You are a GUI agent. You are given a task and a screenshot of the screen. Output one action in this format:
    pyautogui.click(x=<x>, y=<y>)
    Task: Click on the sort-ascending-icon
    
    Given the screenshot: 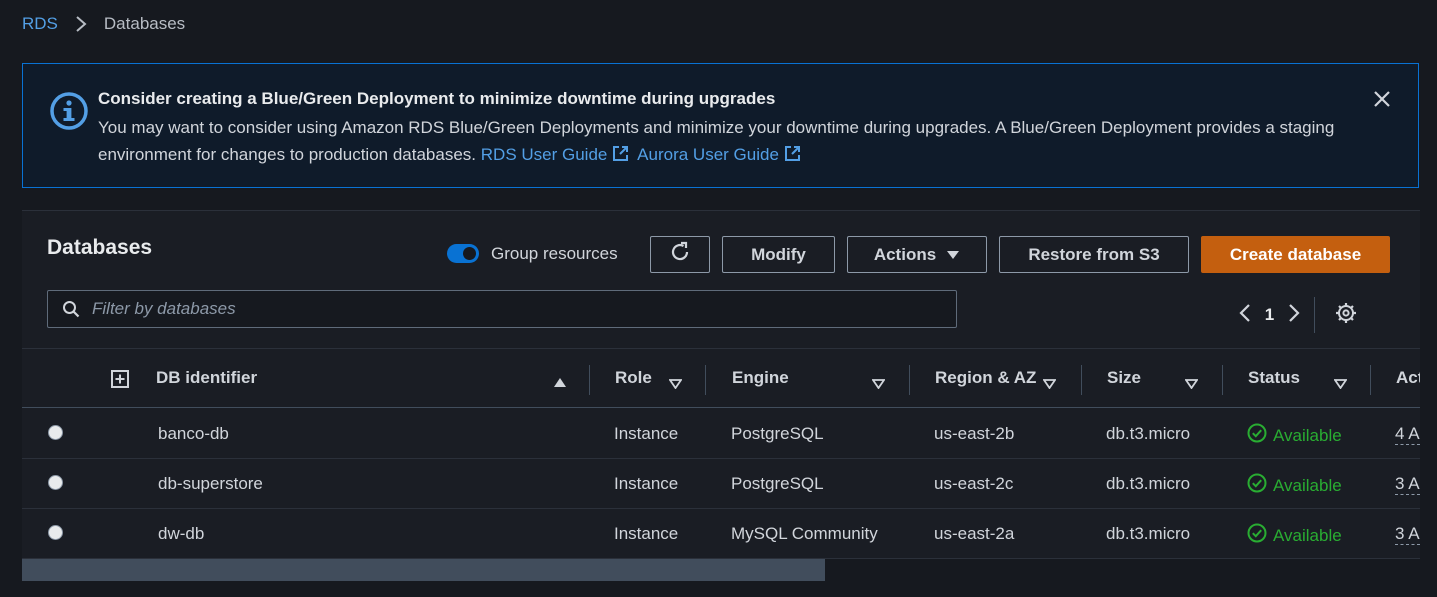 What is the action you would take?
    pyautogui.click(x=560, y=383)
    